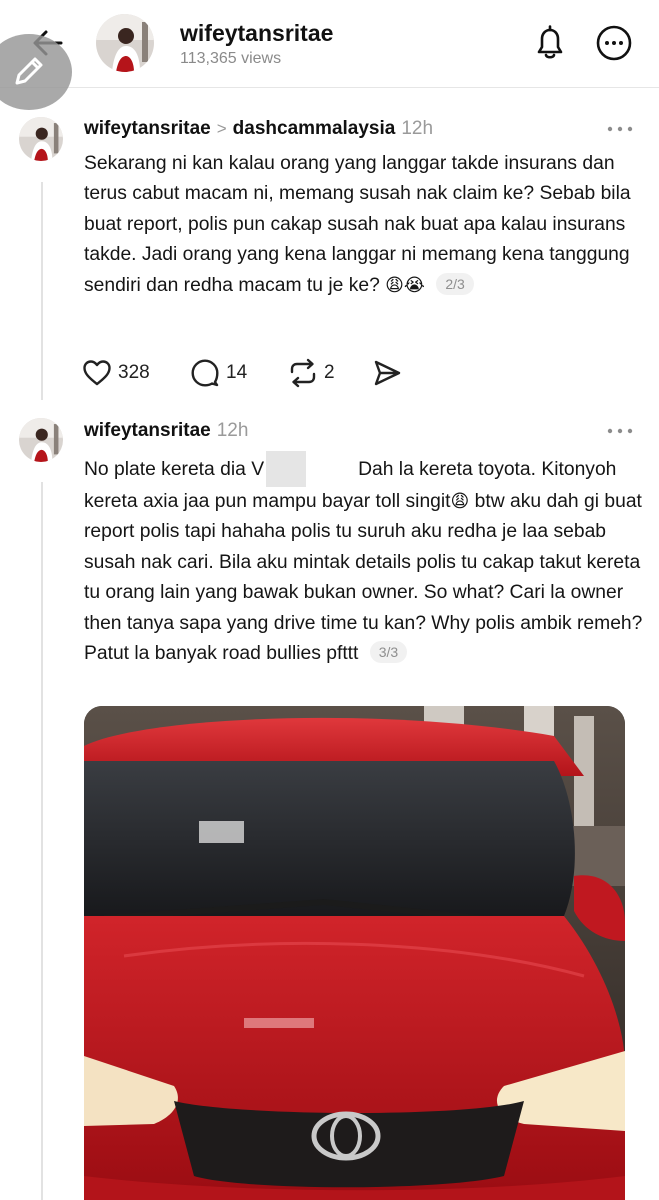 The width and height of the screenshot is (659, 1200). I want to click on chevron-right-icon: >, so click(221, 128).